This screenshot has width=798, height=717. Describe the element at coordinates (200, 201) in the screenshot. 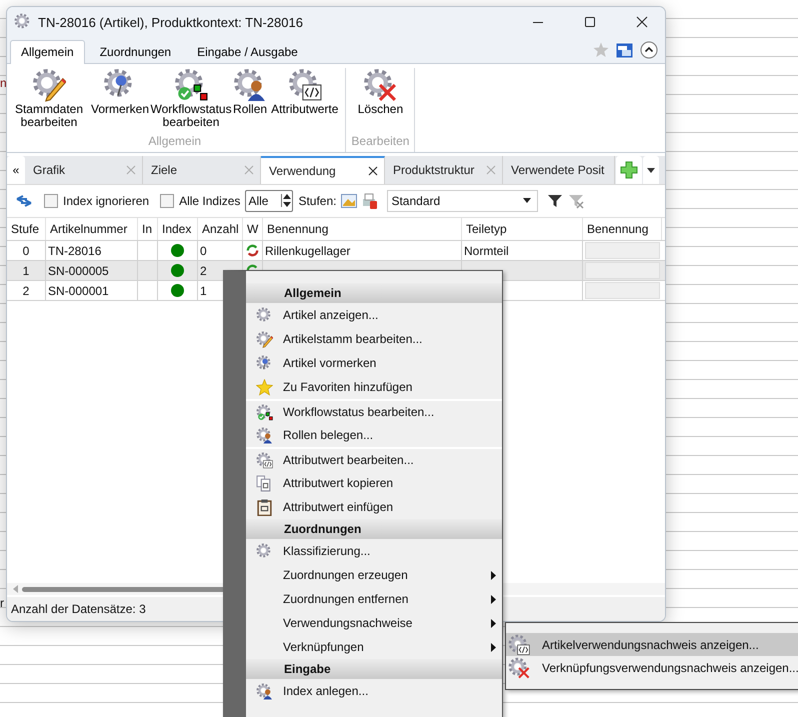

I see `checkbox: Alle Indizes` at that location.